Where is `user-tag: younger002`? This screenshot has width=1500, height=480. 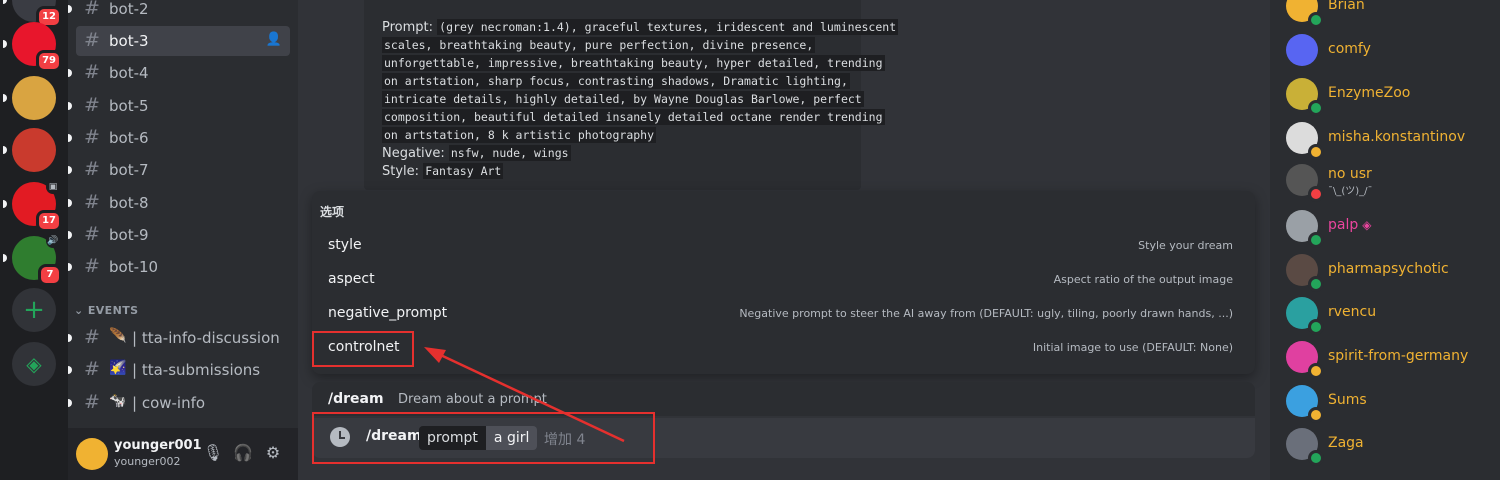
user-tag: younger002 is located at coordinates (147, 461).